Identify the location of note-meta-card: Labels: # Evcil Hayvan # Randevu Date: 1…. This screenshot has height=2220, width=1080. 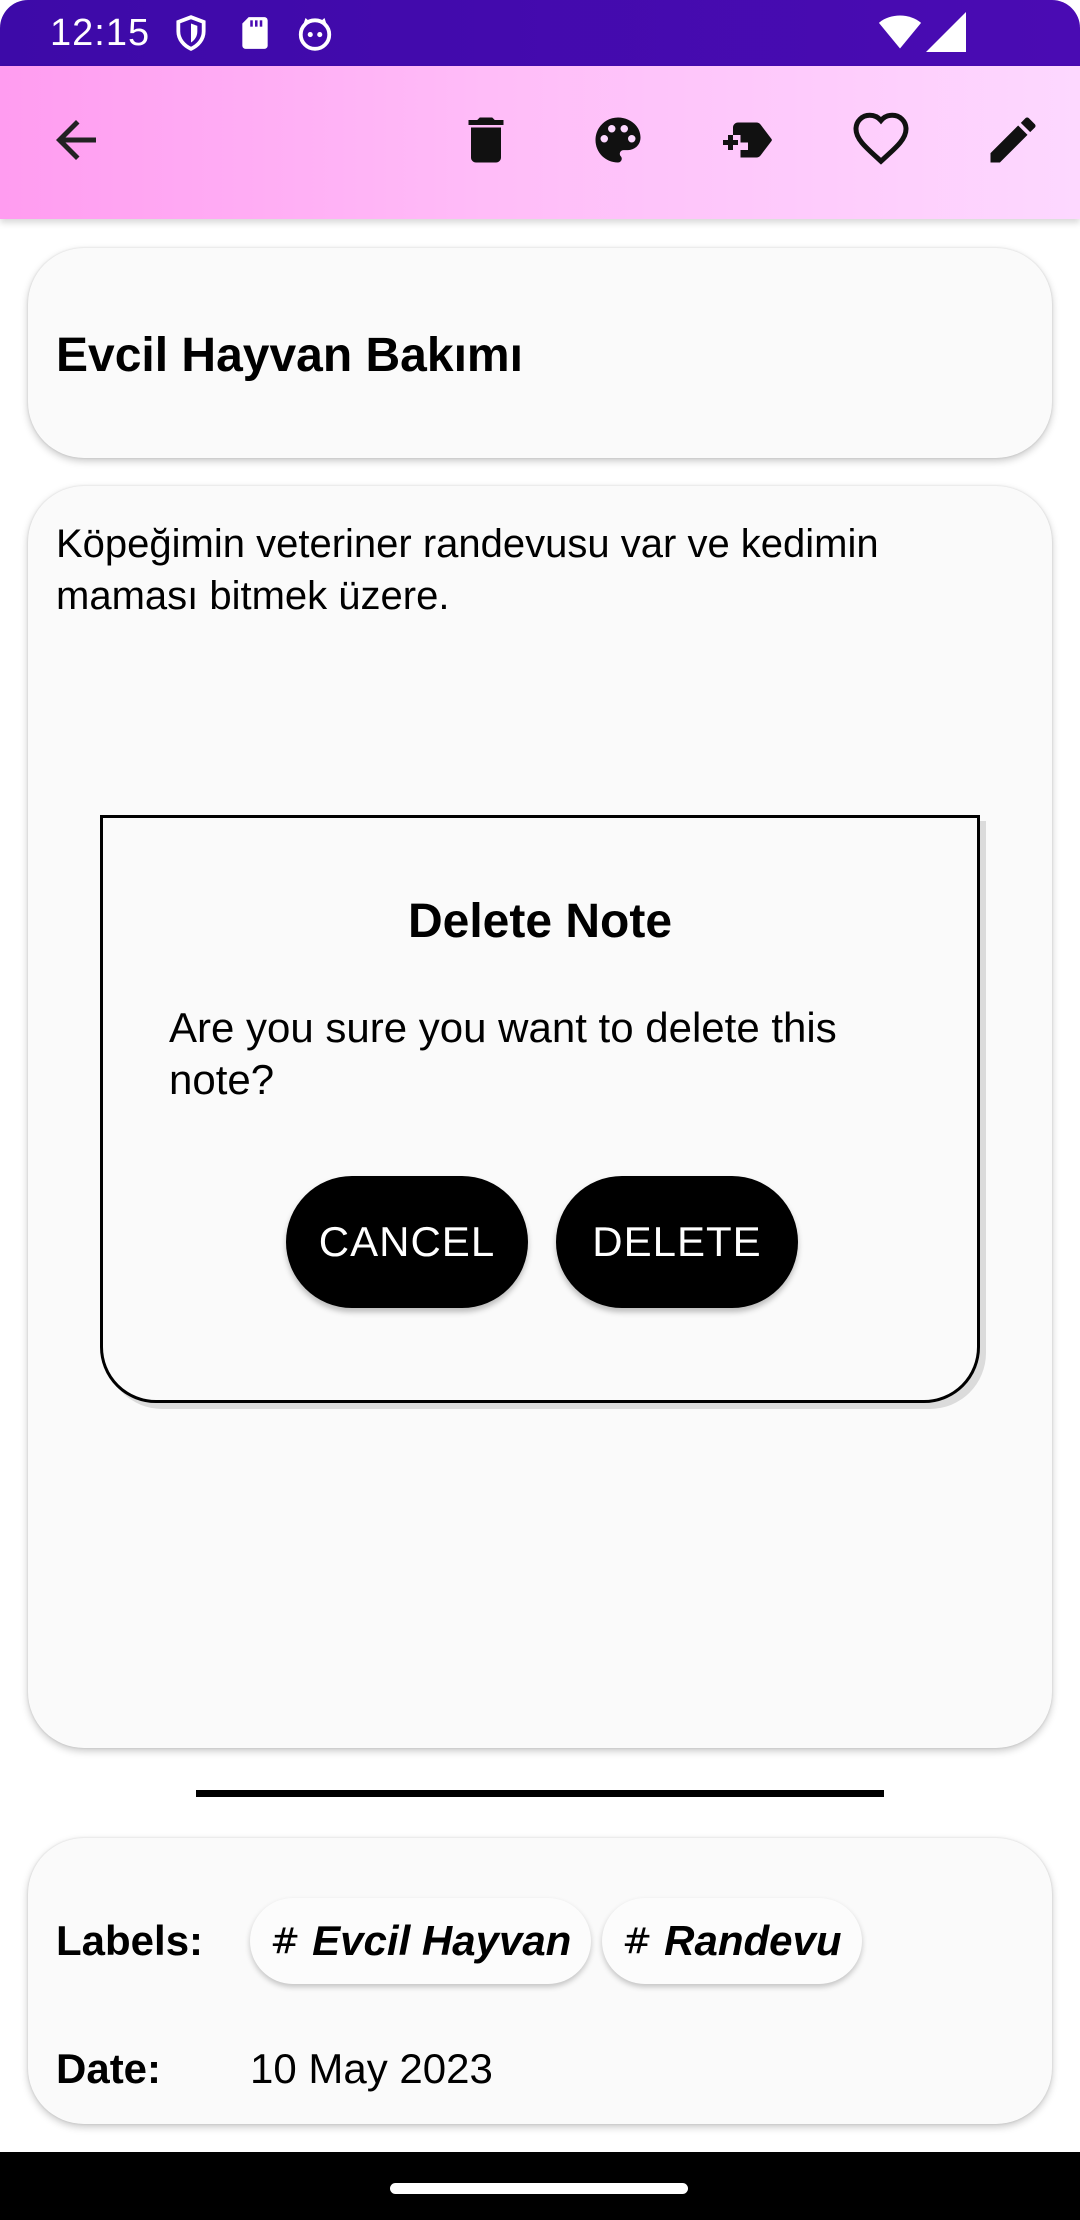
(540, 1981).